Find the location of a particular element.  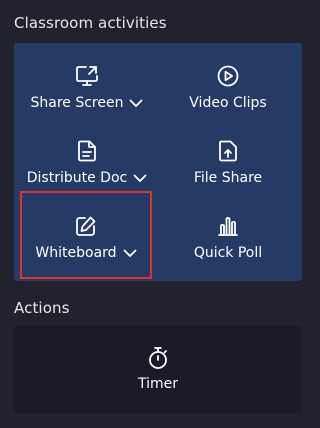

whiteboard-button: Whiteboard is located at coordinates (86, 235).